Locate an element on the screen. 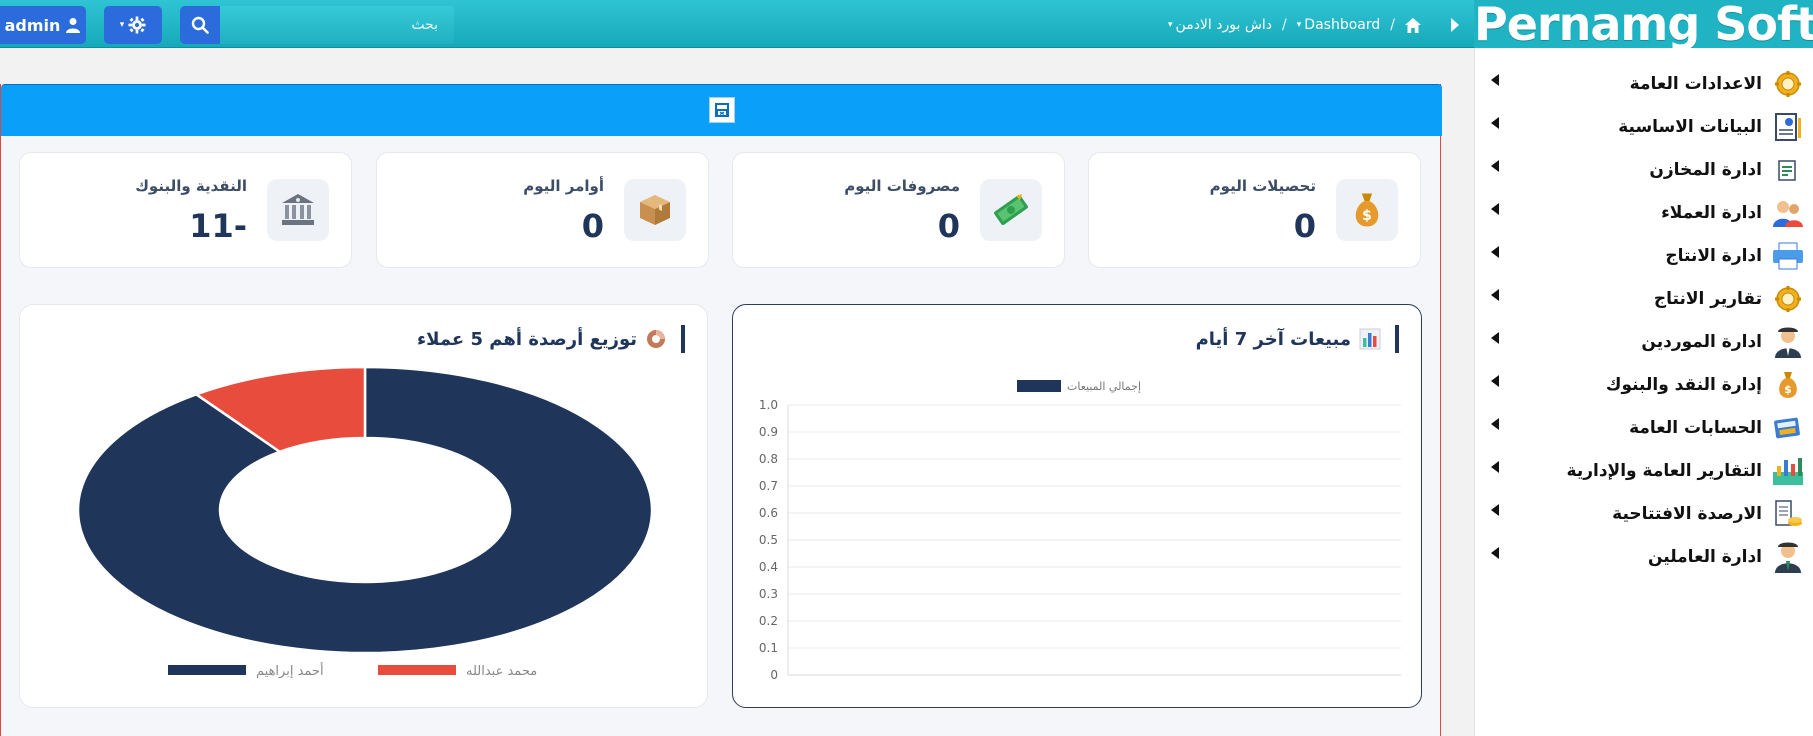 Image resolution: width=1813 pixels, height=736 pixels. y-tick-label: 0 is located at coordinates (774, 675).